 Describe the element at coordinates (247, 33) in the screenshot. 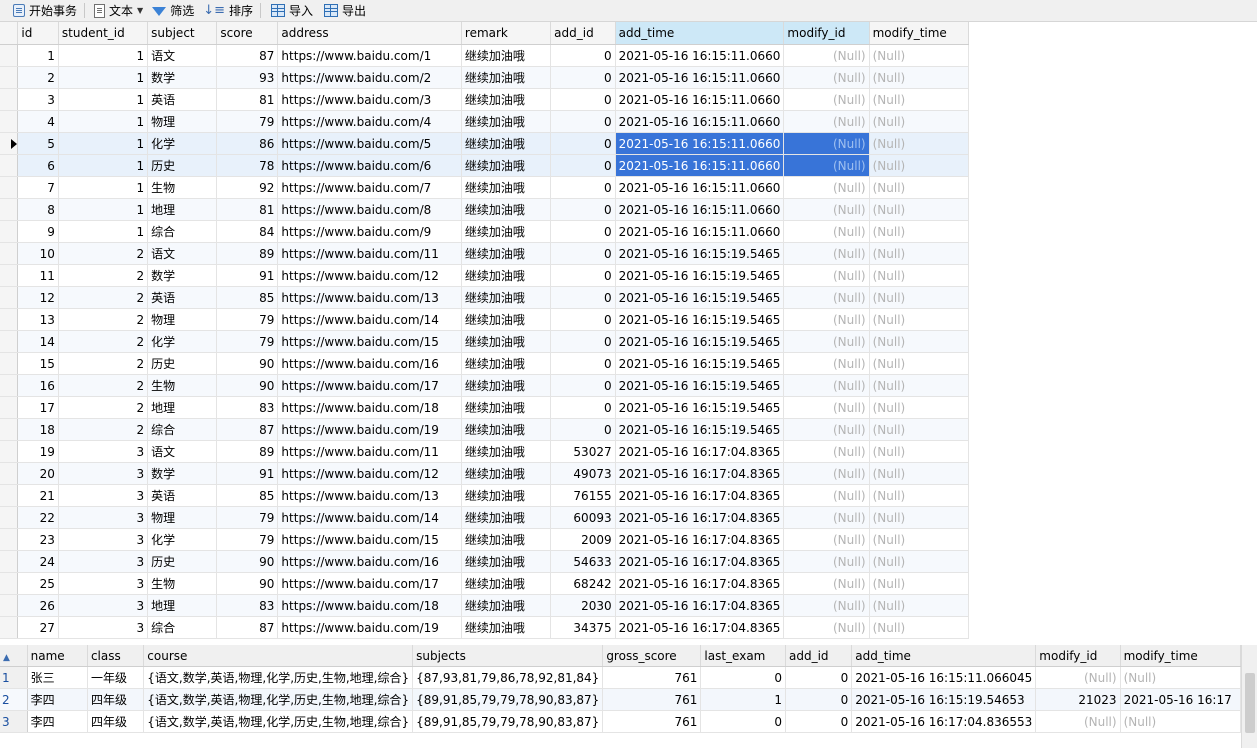

I see `column-header-score: score` at that location.